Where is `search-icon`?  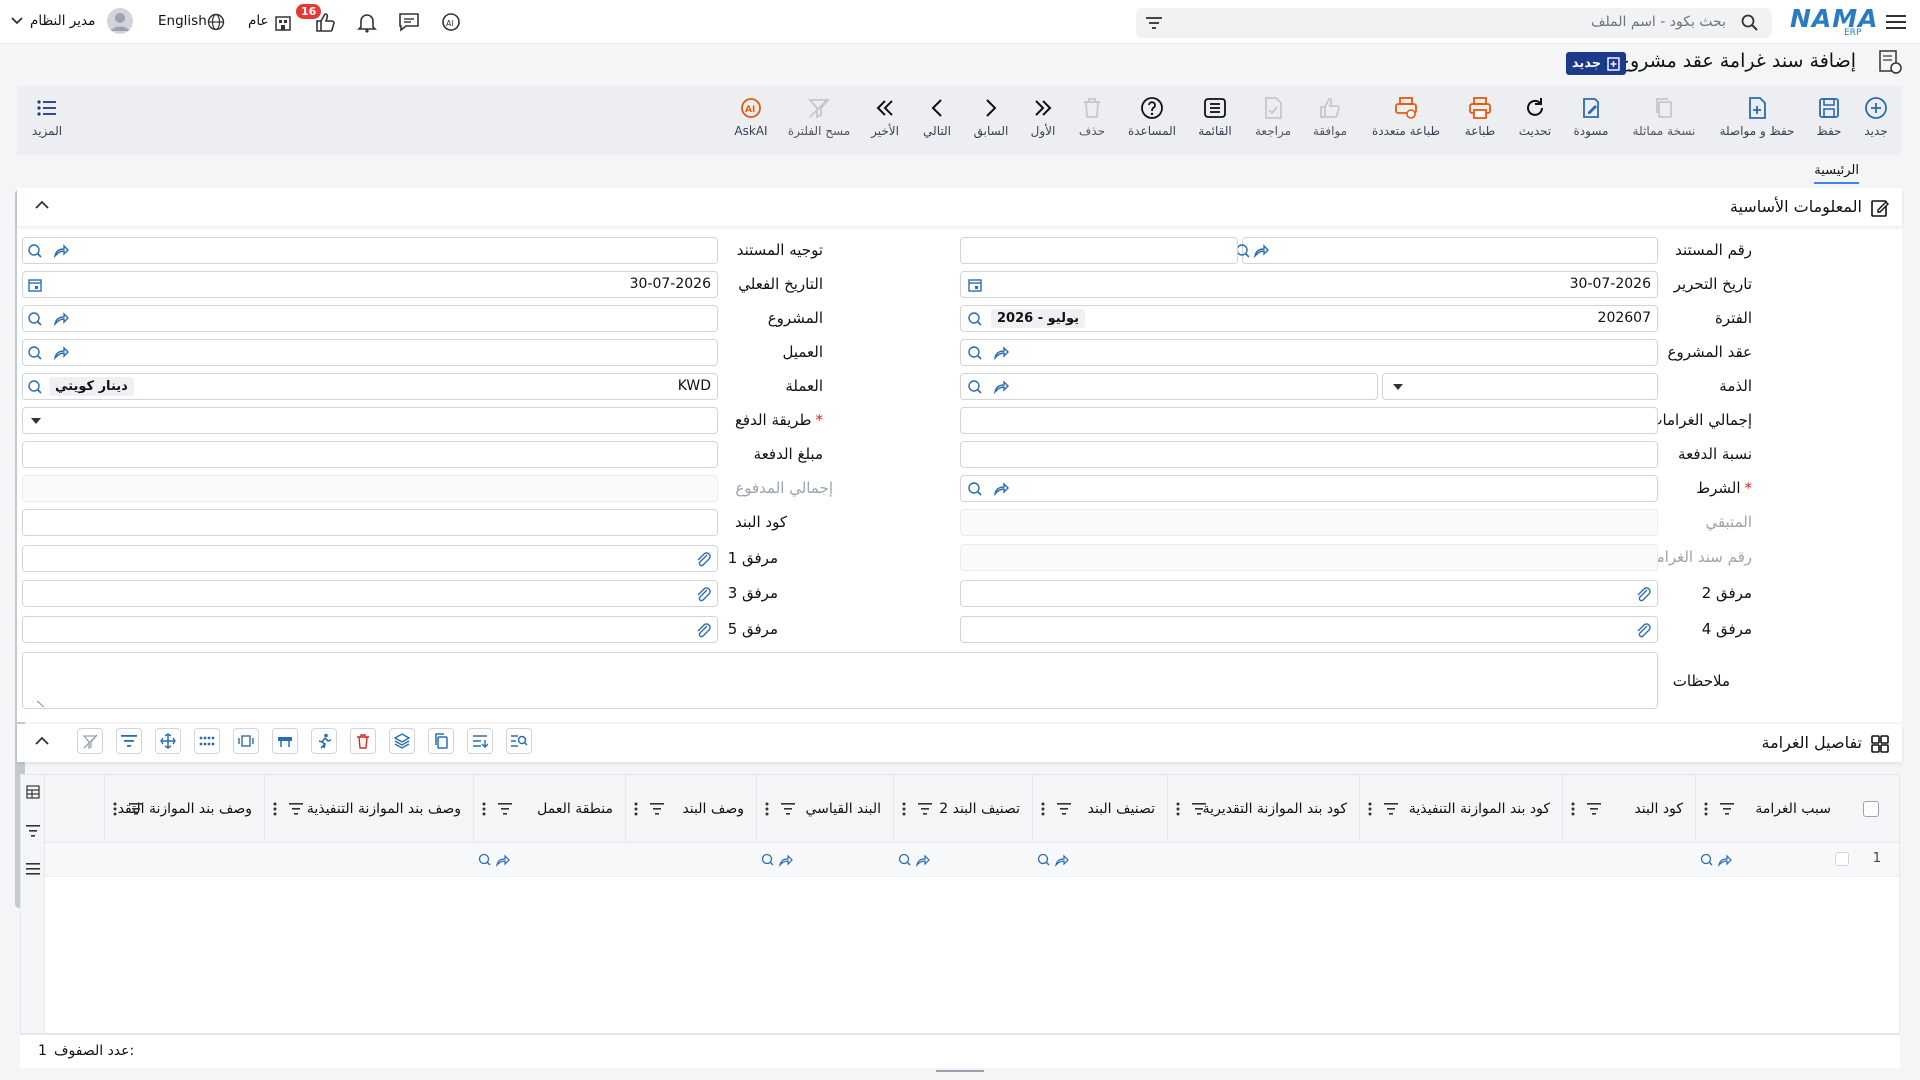
search-icon is located at coordinates (1750, 23).